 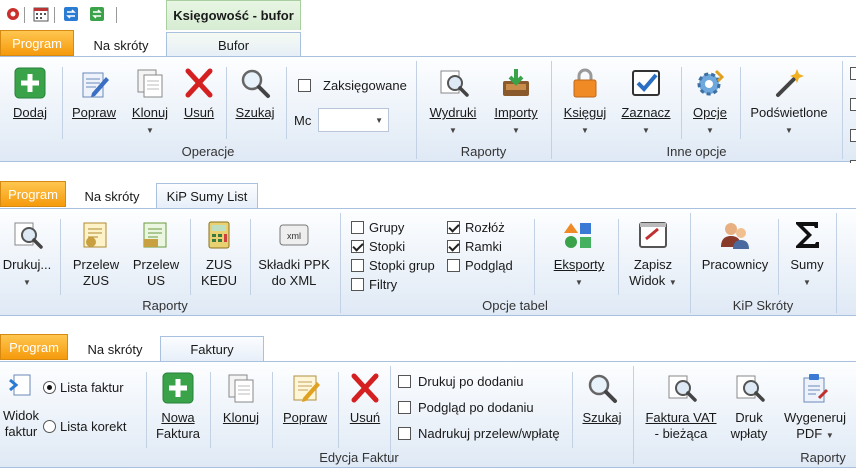 I want to click on sumy-button: Sumy ▼, so click(x=807, y=255).